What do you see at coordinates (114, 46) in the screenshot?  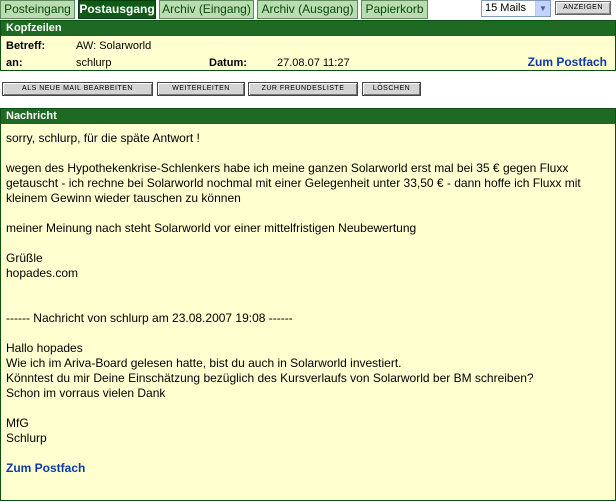 I see `subject-value: AW: Solarworld` at bounding box center [114, 46].